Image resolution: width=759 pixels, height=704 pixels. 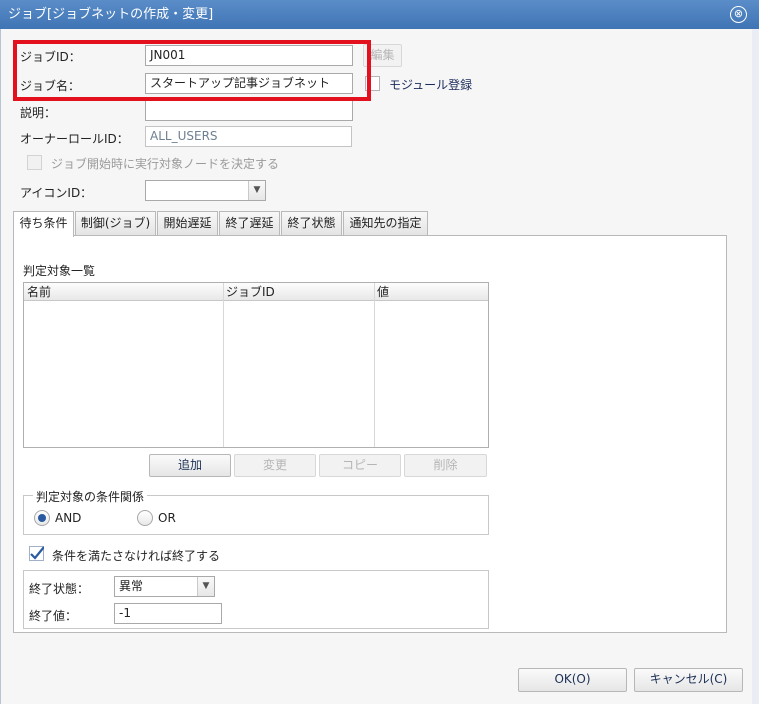 I want to click on column-header-value: 値, so click(x=431, y=292).